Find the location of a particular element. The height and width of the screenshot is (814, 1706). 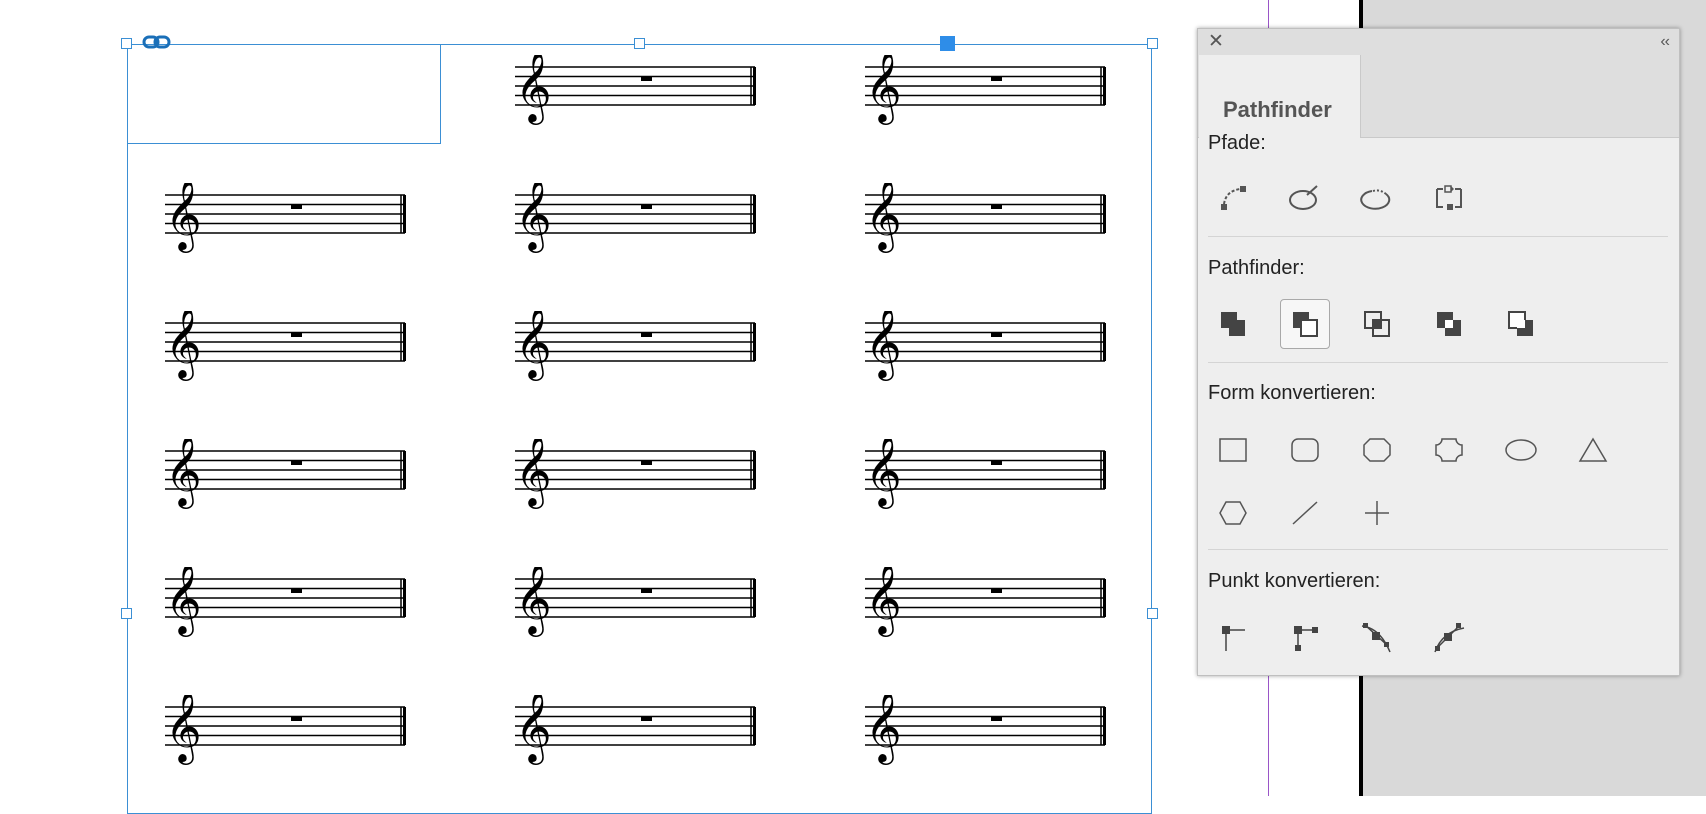

join-path-icon is located at coordinates (1233, 198).